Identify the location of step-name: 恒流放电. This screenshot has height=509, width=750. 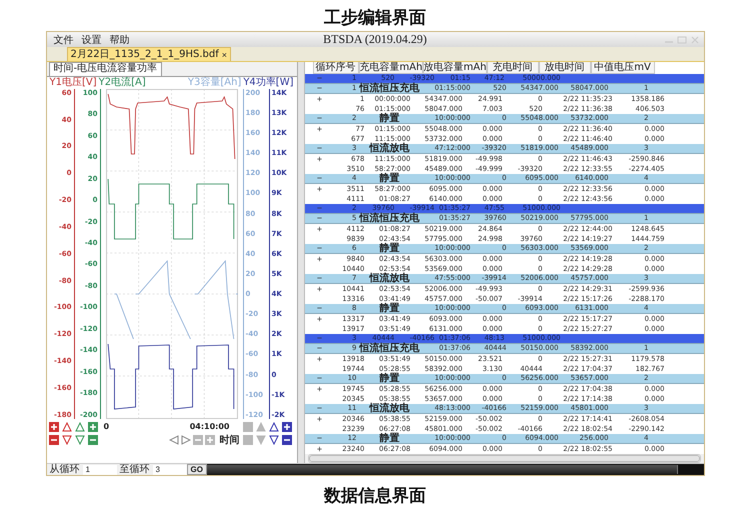
(389, 148).